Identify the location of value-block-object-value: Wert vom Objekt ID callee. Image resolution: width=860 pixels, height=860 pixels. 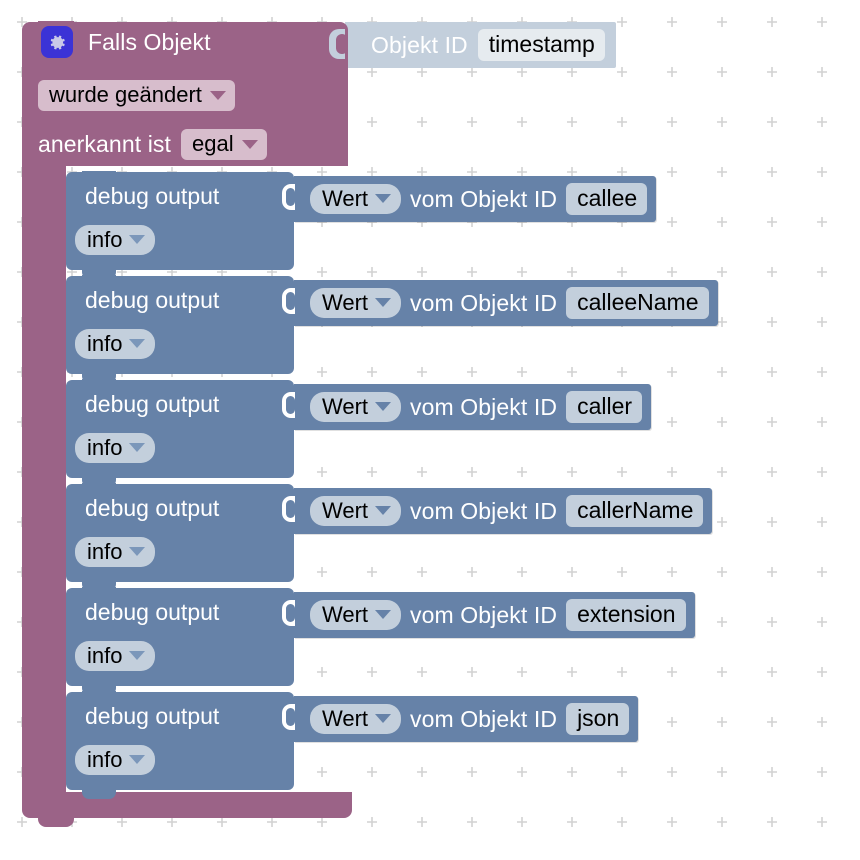
(470, 199).